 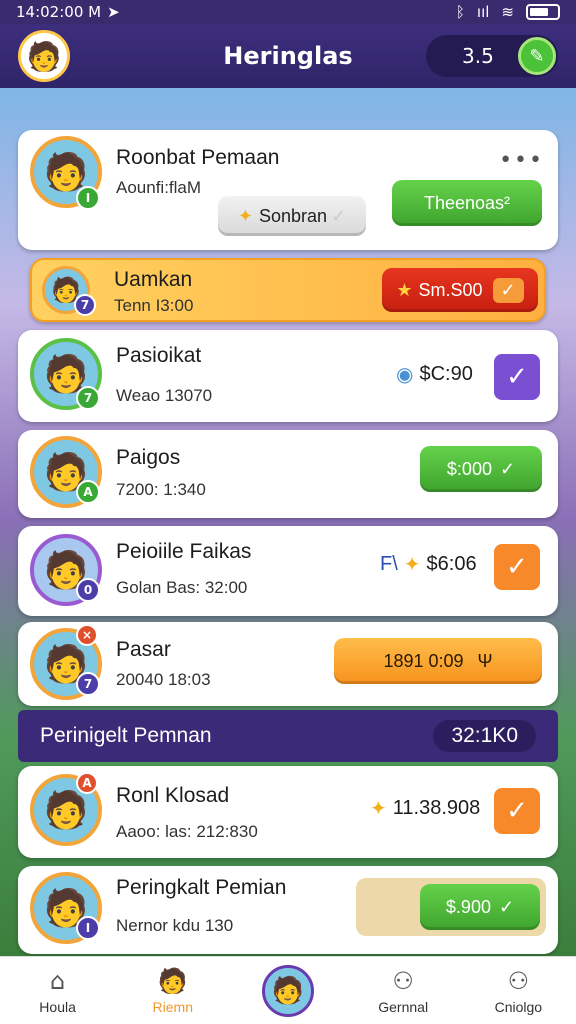 I want to click on bottom-navigation: ⌂ Houla 🧑 Riemn 🧑 ⚇ Gernnal ⚇ Cniolgo, so click(x=288, y=990).